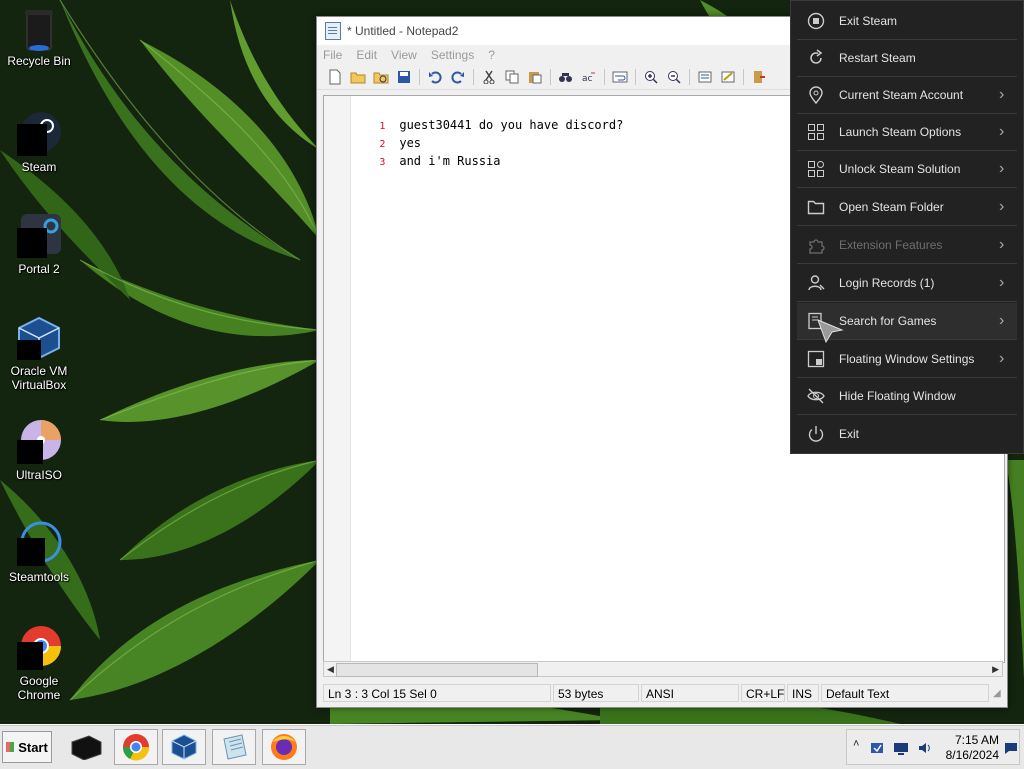 This screenshot has width=1024, height=769. What do you see at coordinates (663, 669) in the screenshot?
I see `horizontal-scrollbar: ◀ ▶` at bounding box center [663, 669].